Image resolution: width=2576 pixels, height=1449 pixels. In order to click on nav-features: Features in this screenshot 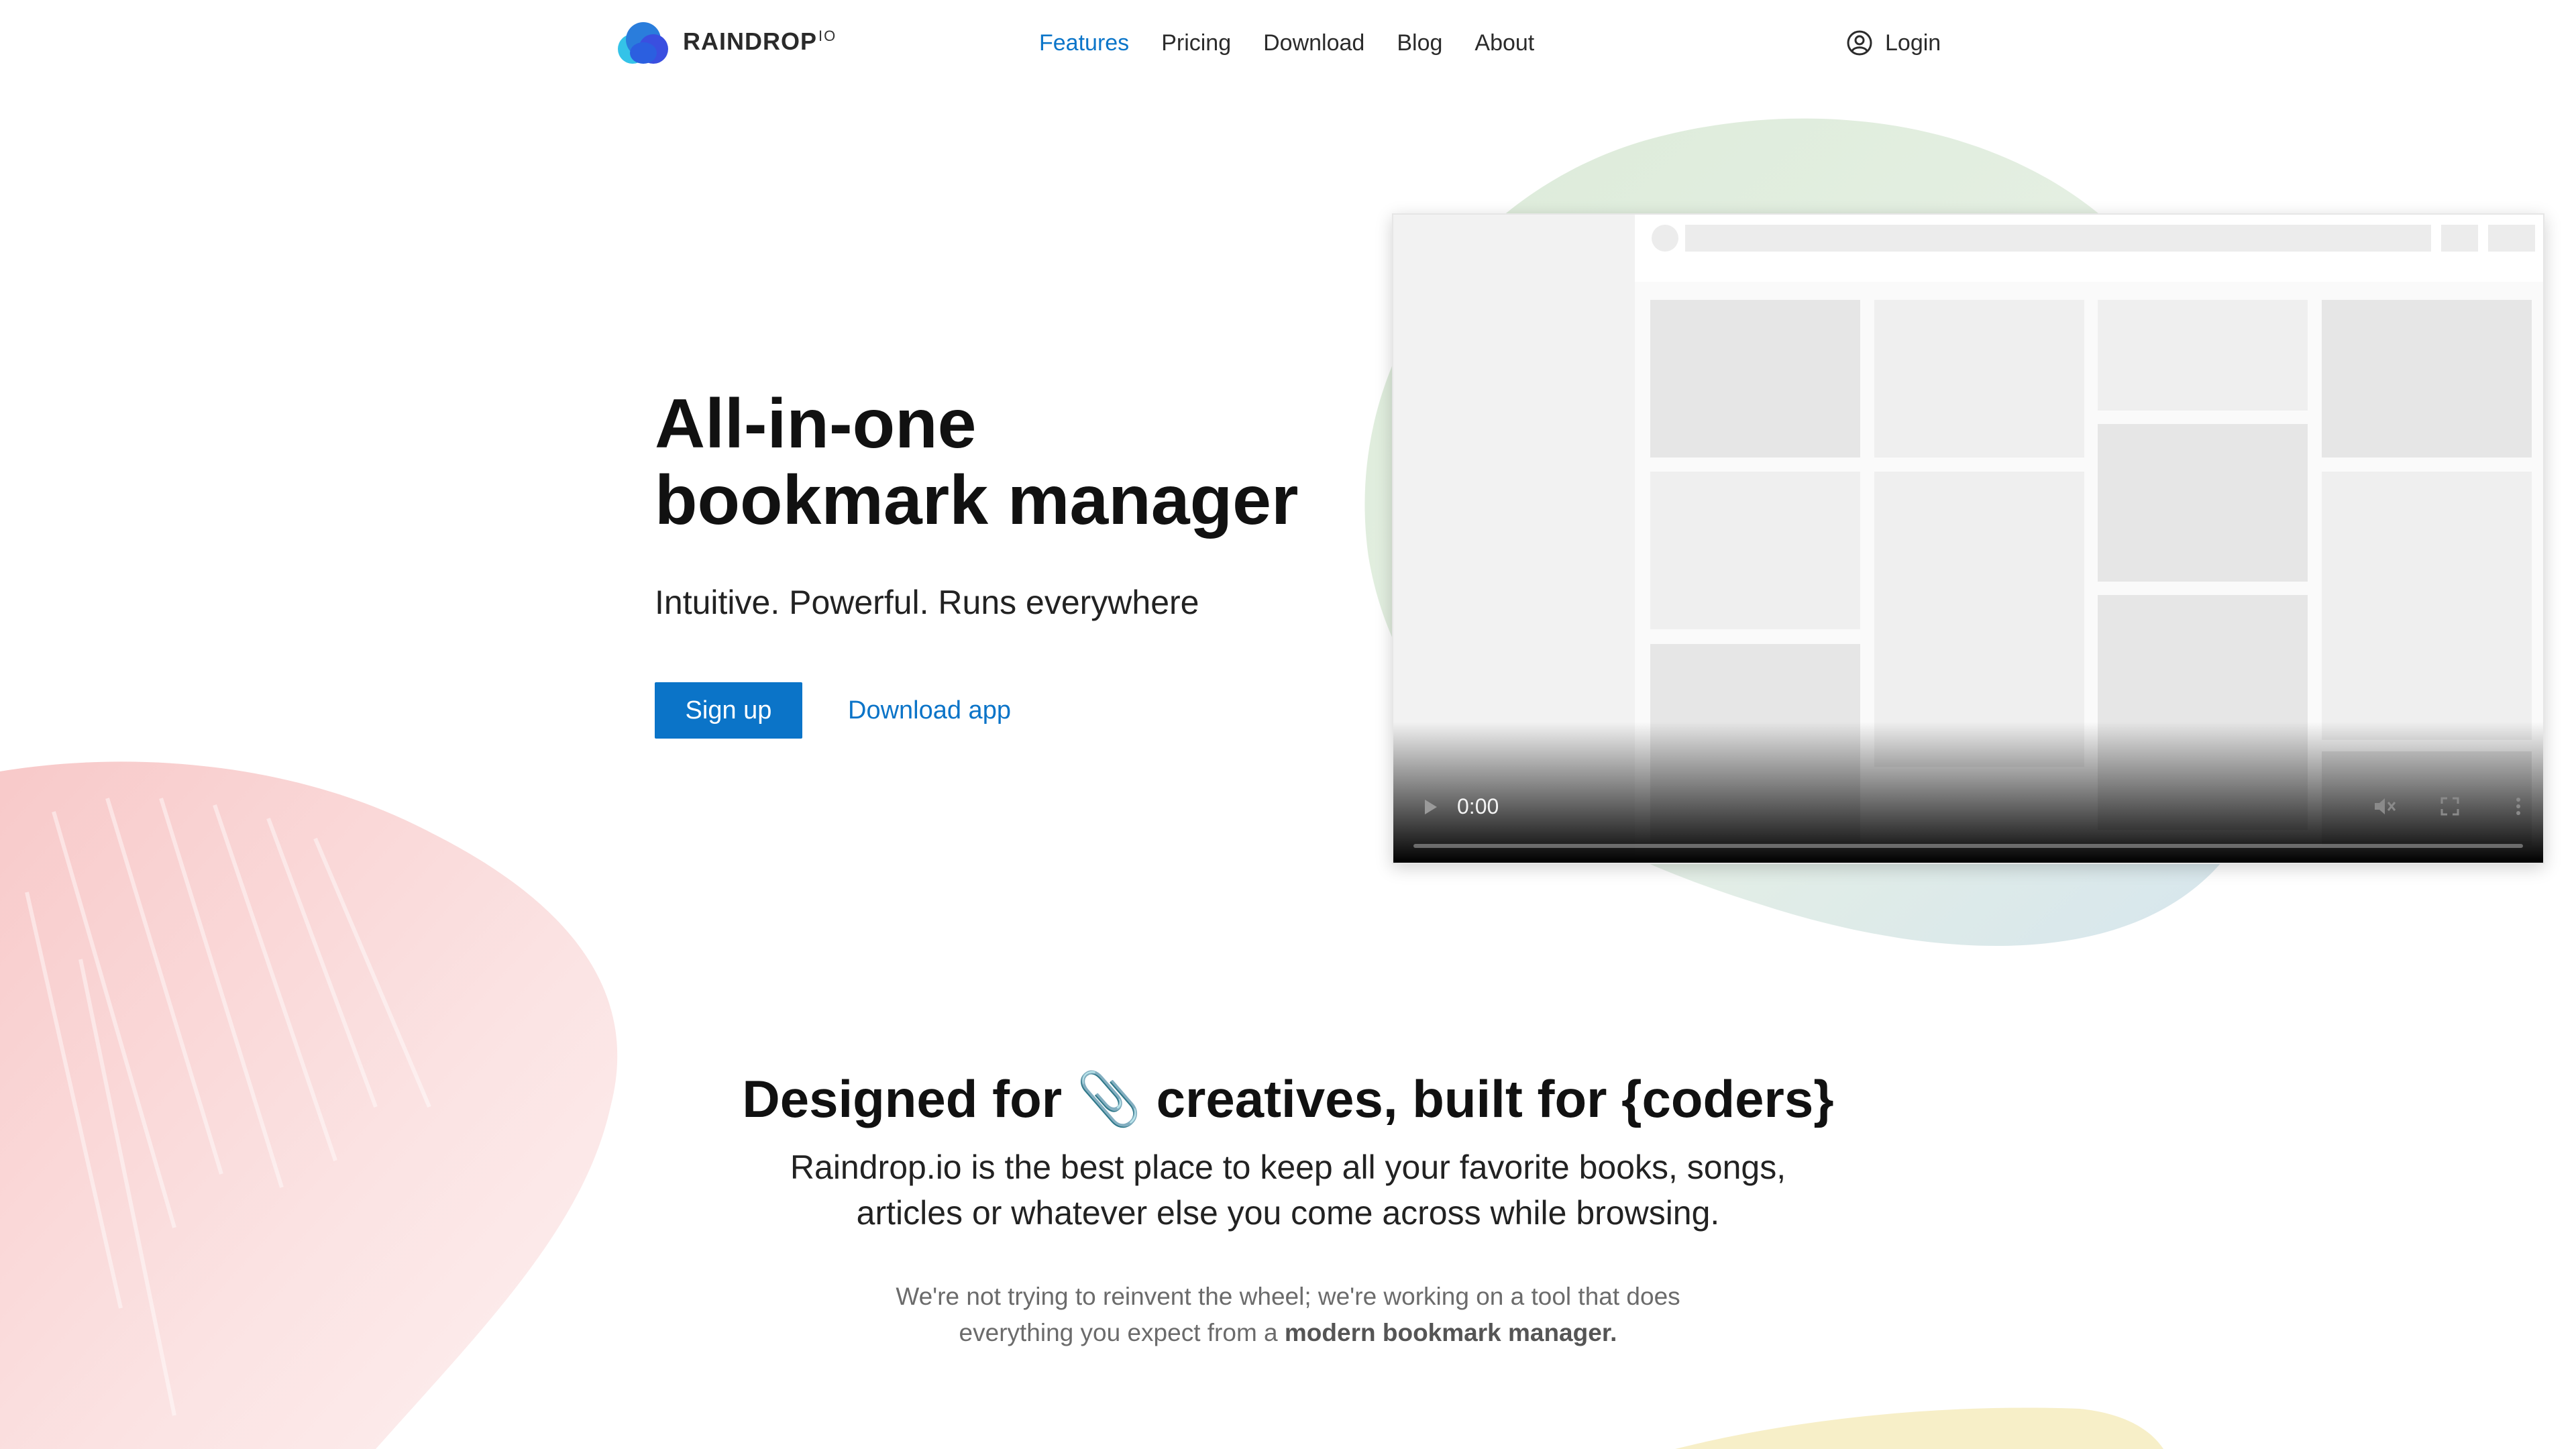, I will do `click(1084, 43)`.